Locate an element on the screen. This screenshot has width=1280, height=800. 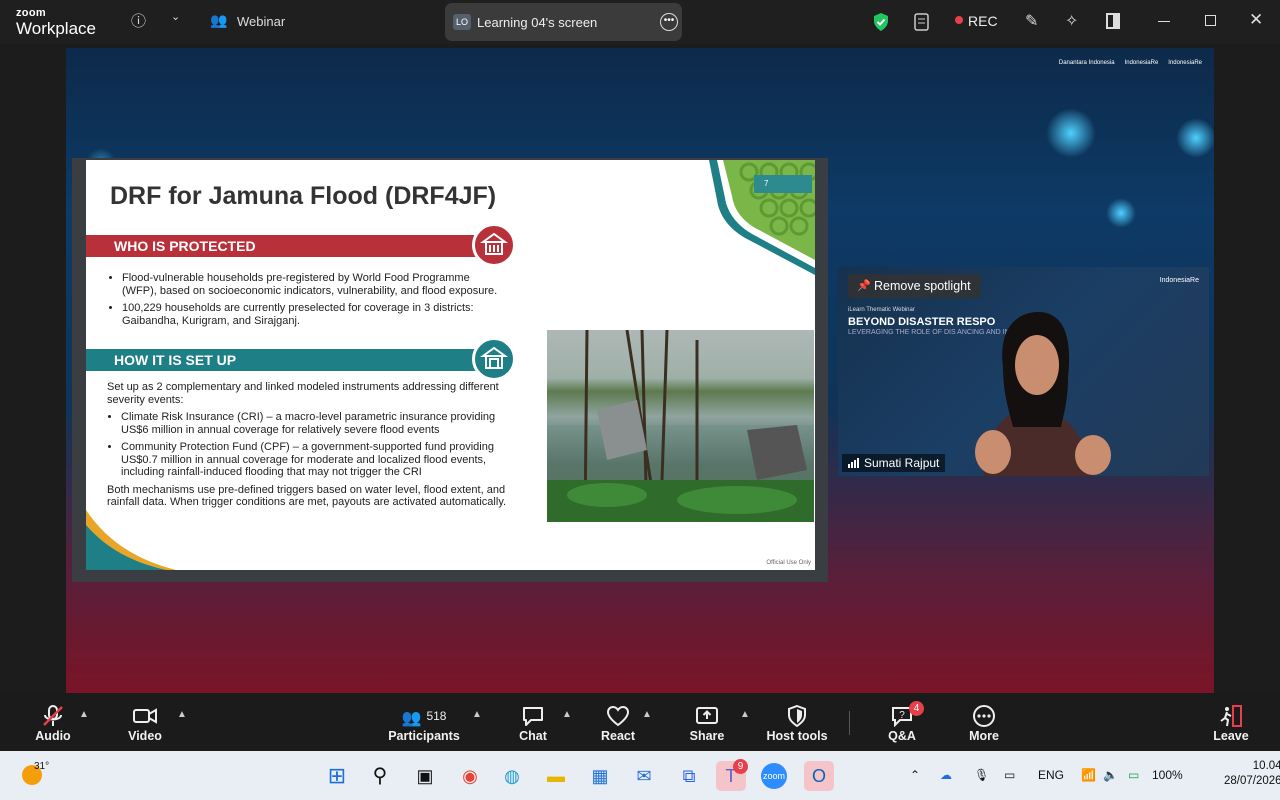
chat-icon is located at coordinates (533, 716).